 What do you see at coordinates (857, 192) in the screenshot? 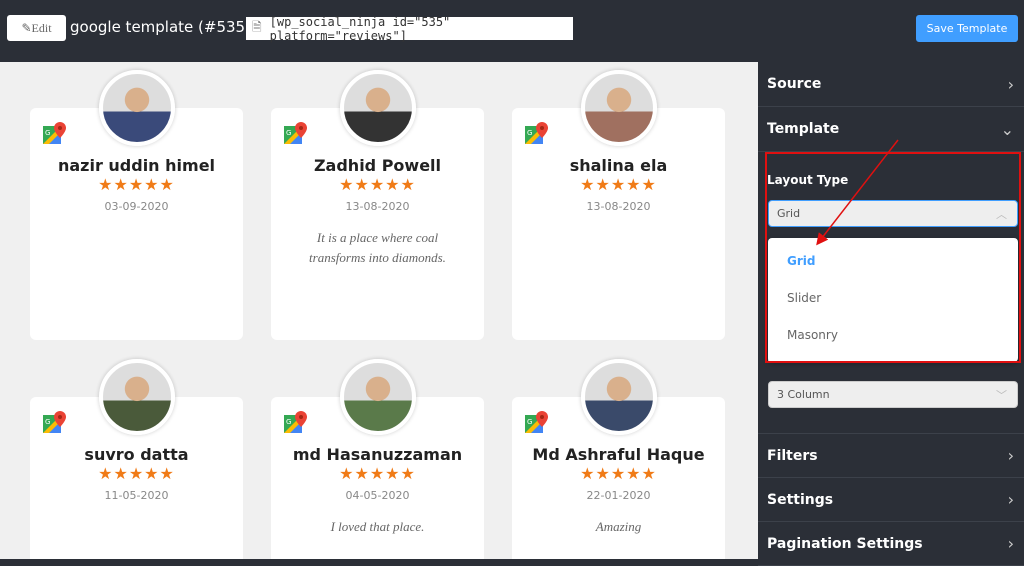
I see `annotation-arrow` at bounding box center [857, 192].